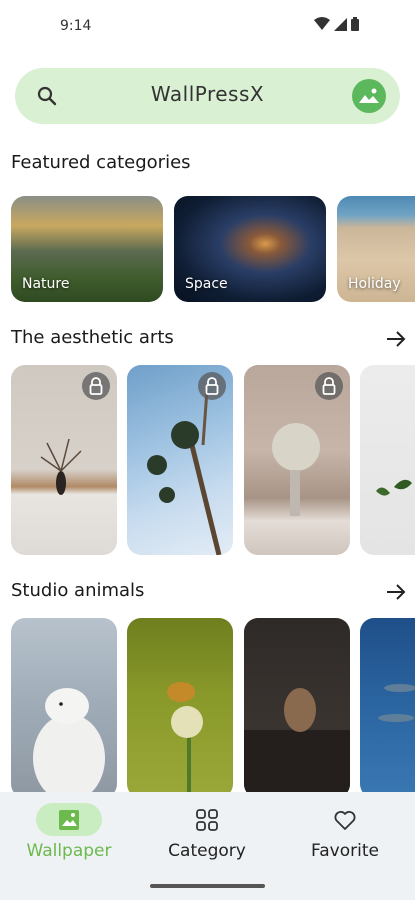  What do you see at coordinates (322, 23) in the screenshot?
I see `wifi-icon` at bounding box center [322, 23].